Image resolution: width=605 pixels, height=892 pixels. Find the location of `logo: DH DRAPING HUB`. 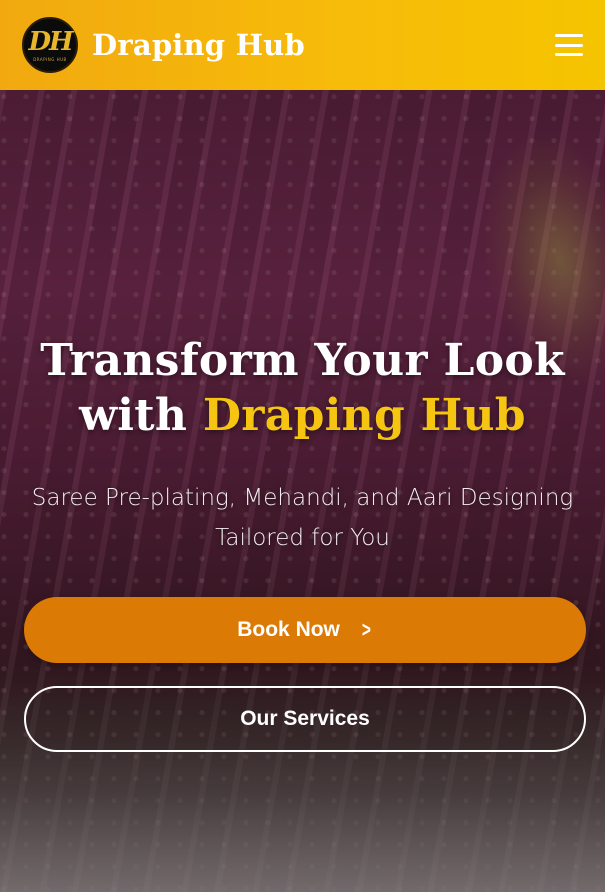

logo: DH DRAPING HUB is located at coordinates (50, 45).